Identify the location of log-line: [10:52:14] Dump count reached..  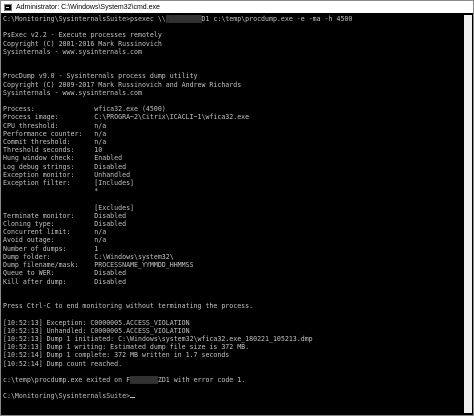
(63, 363).